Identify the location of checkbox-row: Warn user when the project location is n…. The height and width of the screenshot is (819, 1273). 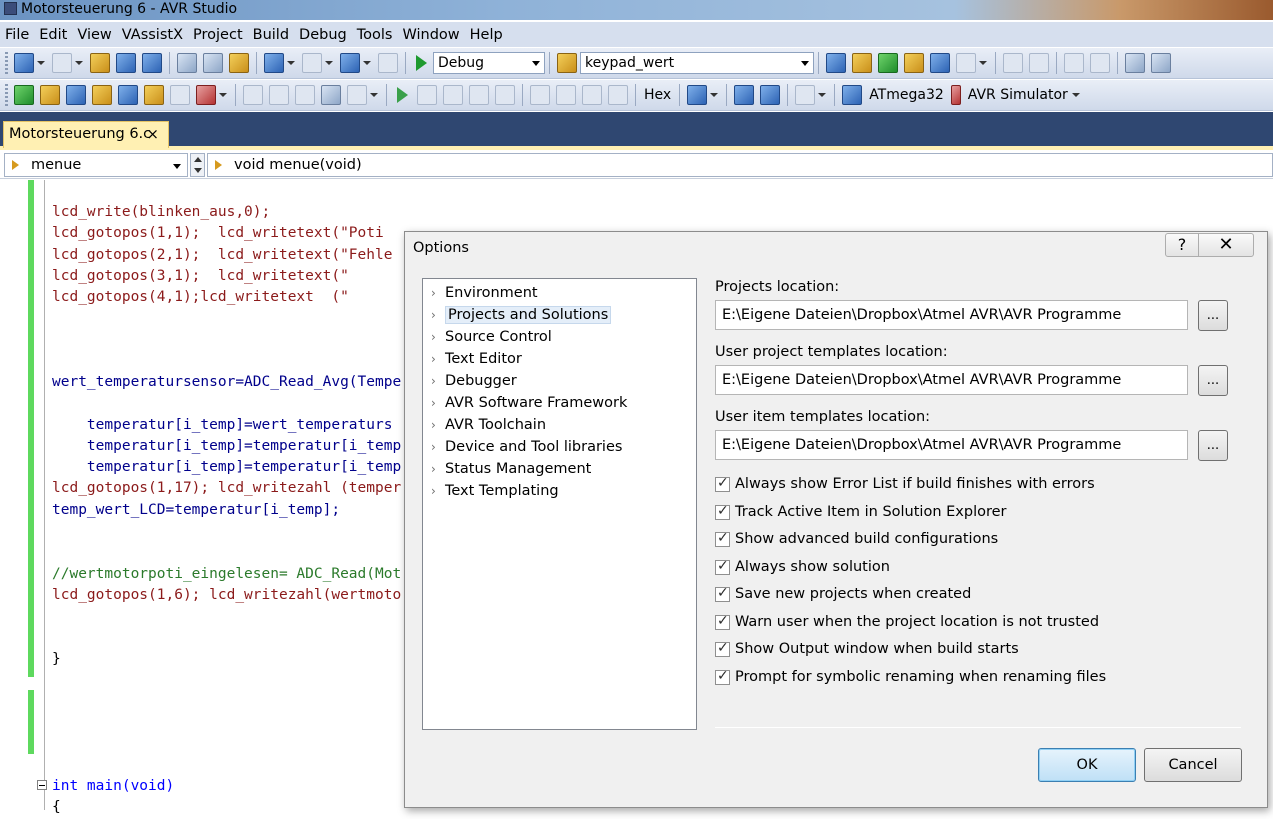
(907, 621).